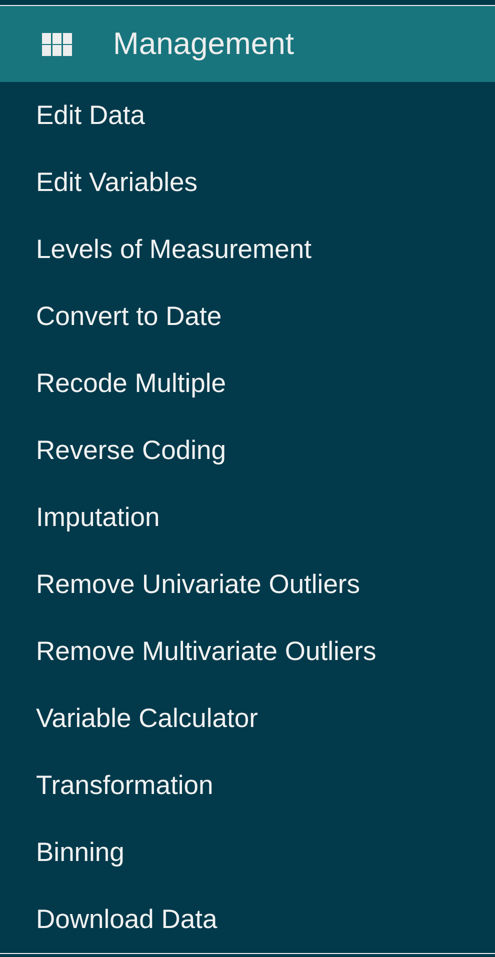 This screenshot has height=957, width=495. What do you see at coordinates (247, 584) in the screenshot?
I see `menu-item: Remove Univariate Outliers` at bounding box center [247, 584].